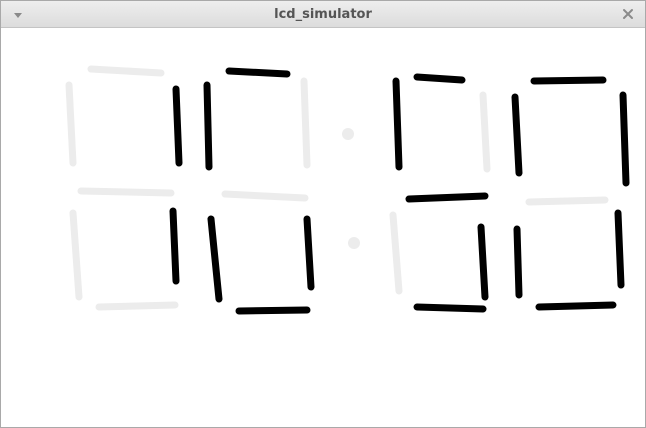  I want to click on lcd-dot-bottom, so click(354, 243).